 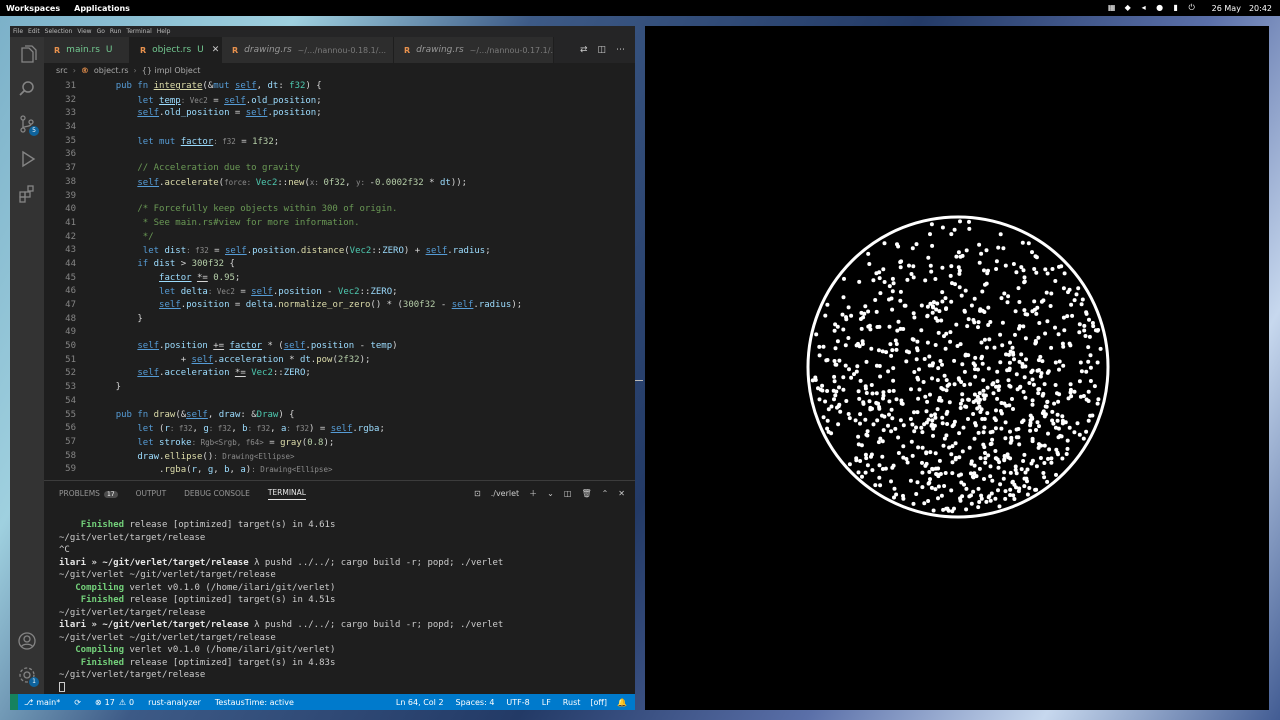 I want to click on clock-date: 26 May, so click(x=1226, y=8).